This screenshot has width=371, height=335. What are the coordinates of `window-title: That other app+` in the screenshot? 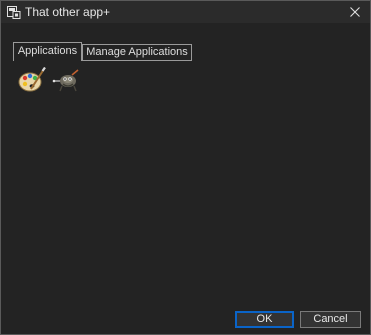 It's located at (68, 12).